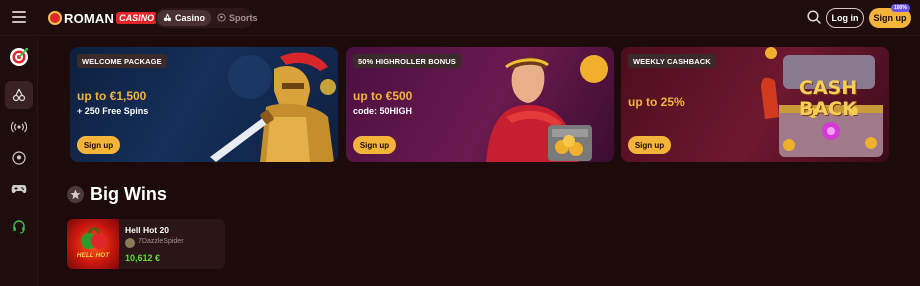 The width and height of the screenshot is (920, 286). I want to click on star-icon, so click(75, 194).